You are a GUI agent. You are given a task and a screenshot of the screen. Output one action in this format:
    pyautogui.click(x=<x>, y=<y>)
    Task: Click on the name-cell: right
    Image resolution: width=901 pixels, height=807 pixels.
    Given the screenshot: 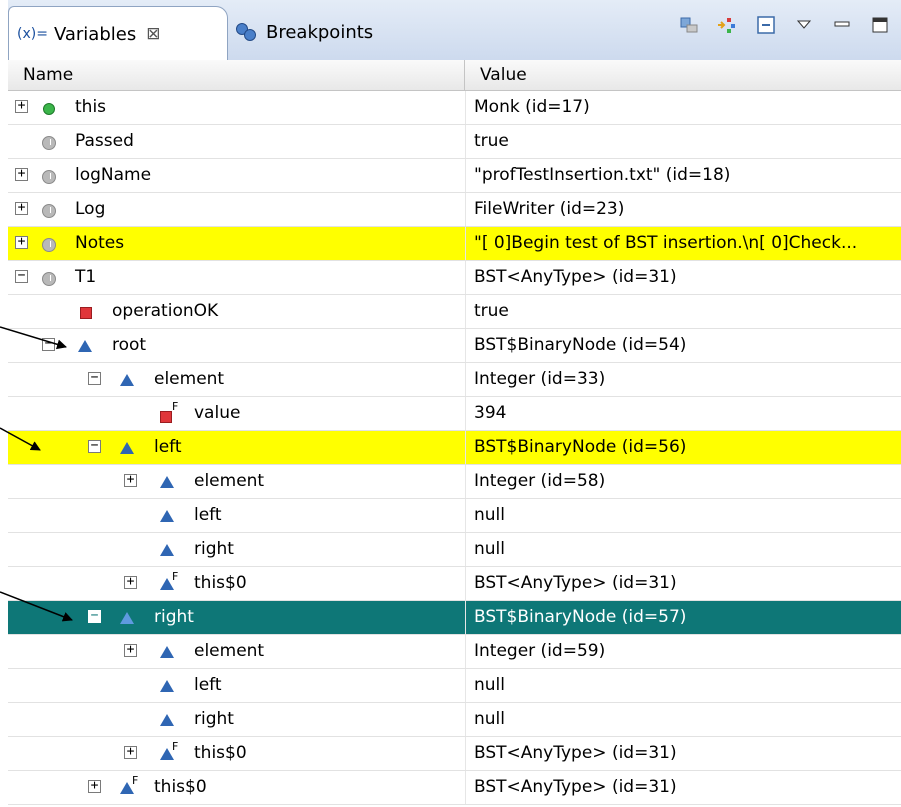 What is the action you would take?
    pyautogui.click(x=237, y=719)
    